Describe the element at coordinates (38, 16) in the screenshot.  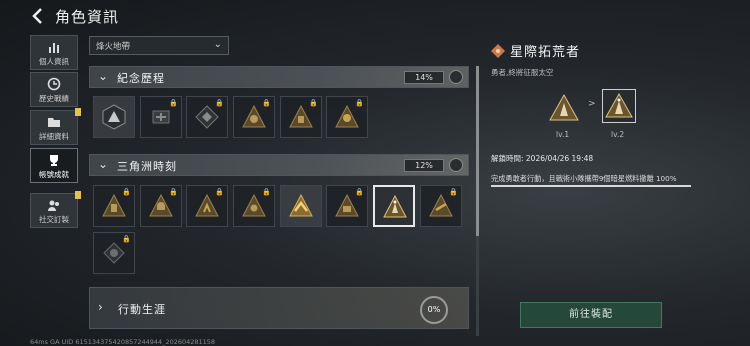
I see `back-chevron-icon` at that location.